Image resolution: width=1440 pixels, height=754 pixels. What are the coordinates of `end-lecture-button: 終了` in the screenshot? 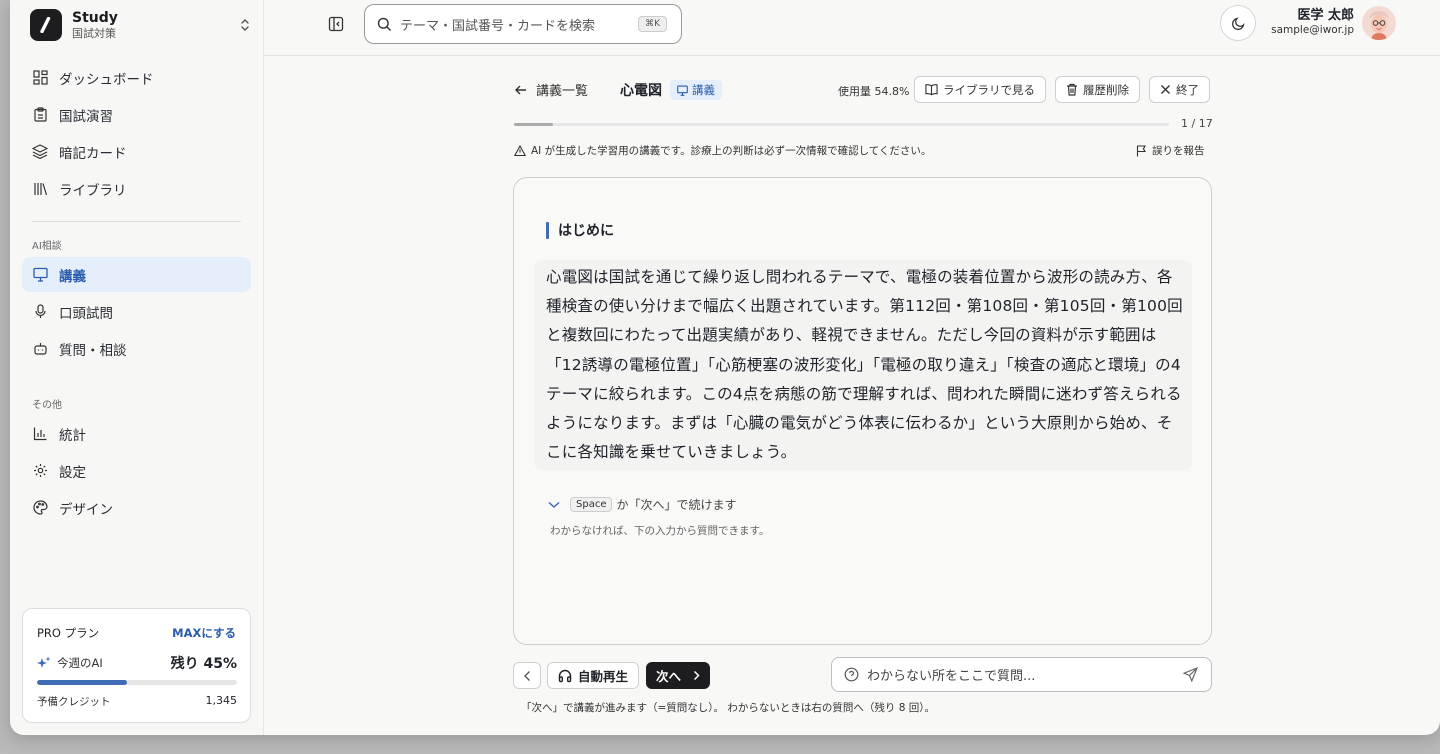 It's located at (1179, 89).